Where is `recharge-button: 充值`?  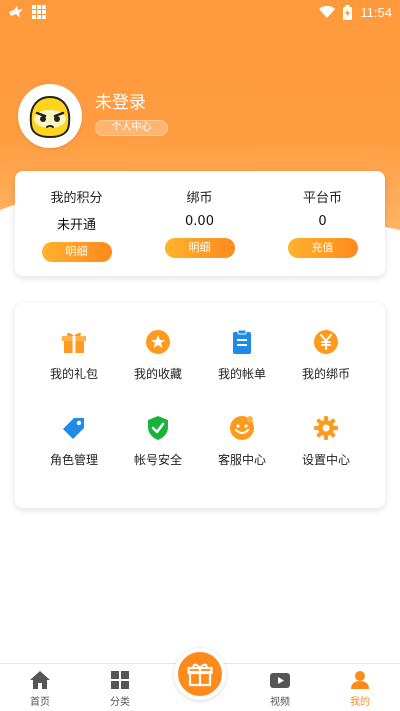 recharge-button: 充值 is located at coordinates (322, 248).